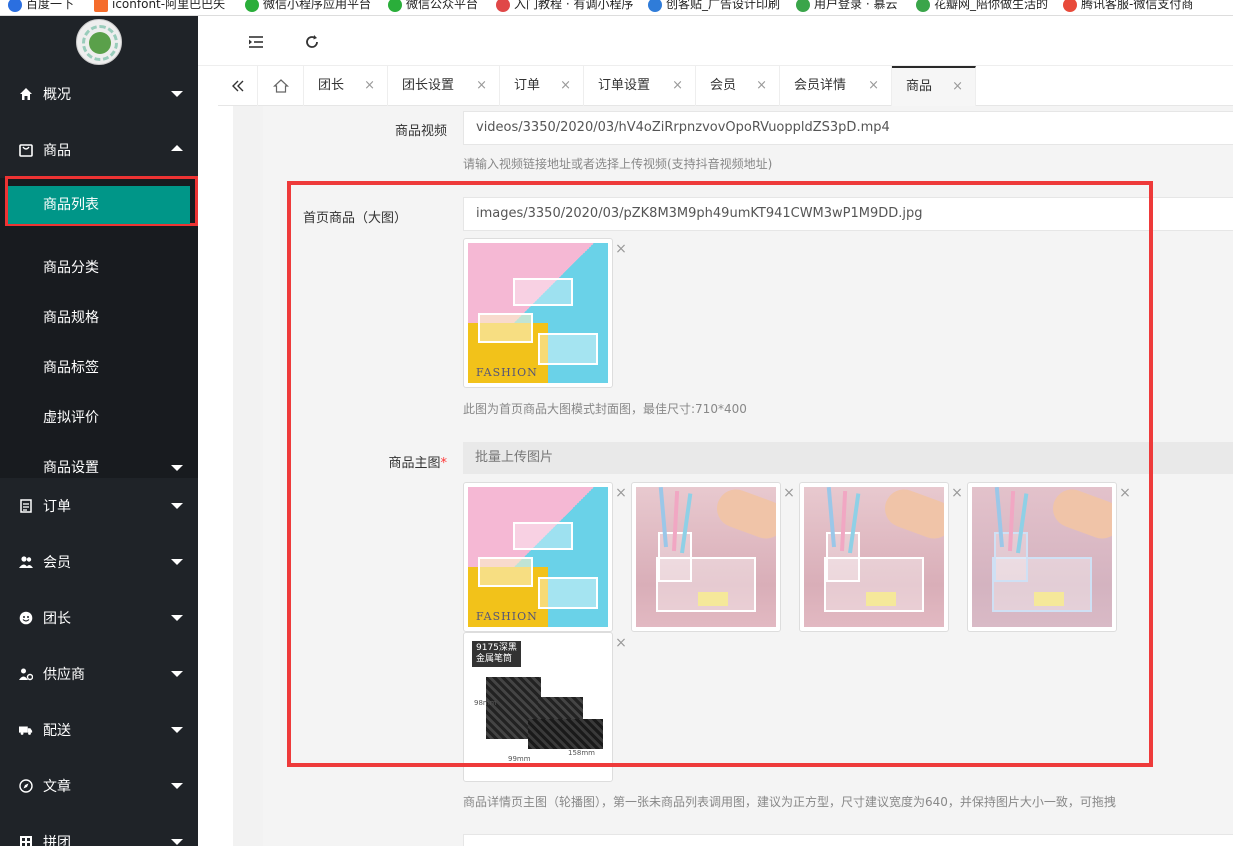  What do you see at coordinates (99, 205) in the screenshot?
I see `submenu-goods-list: 商品列表` at bounding box center [99, 205].